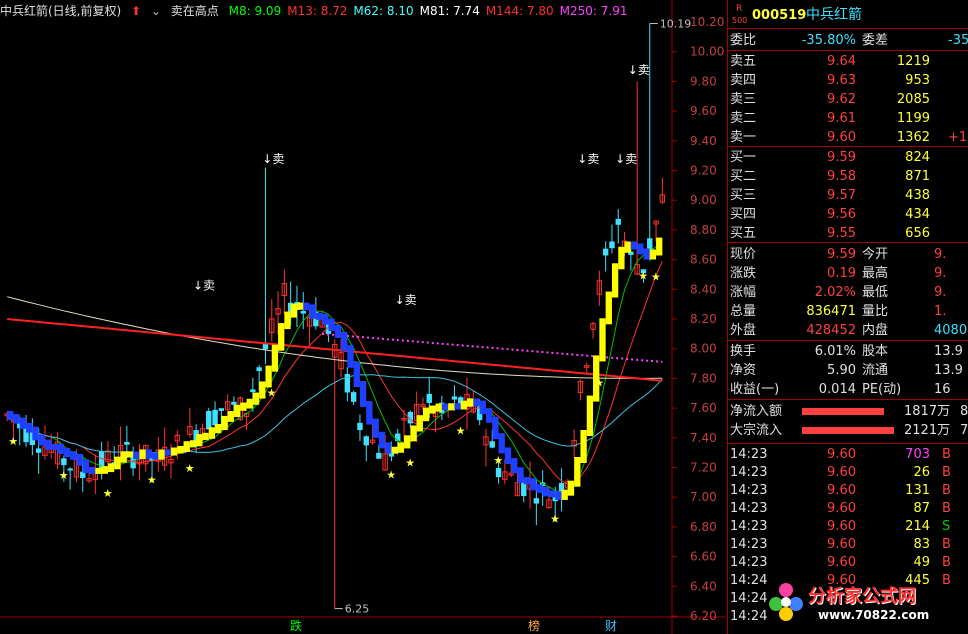 The height and width of the screenshot is (634, 968). I want to click on money-flow-row: 净流入额 1817万 8, so click(848, 411).